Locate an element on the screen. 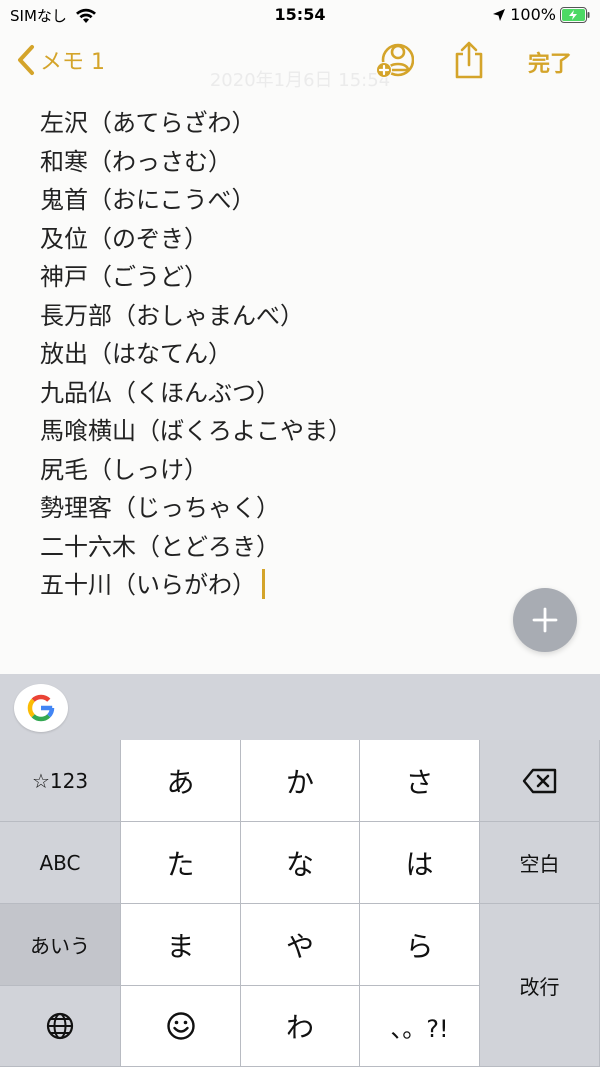  chevron-left-icon is located at coordinates (26, 60).